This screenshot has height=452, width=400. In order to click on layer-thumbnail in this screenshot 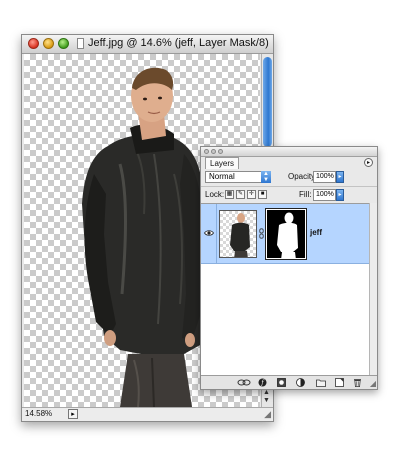, I will do `click(238, 234)`.